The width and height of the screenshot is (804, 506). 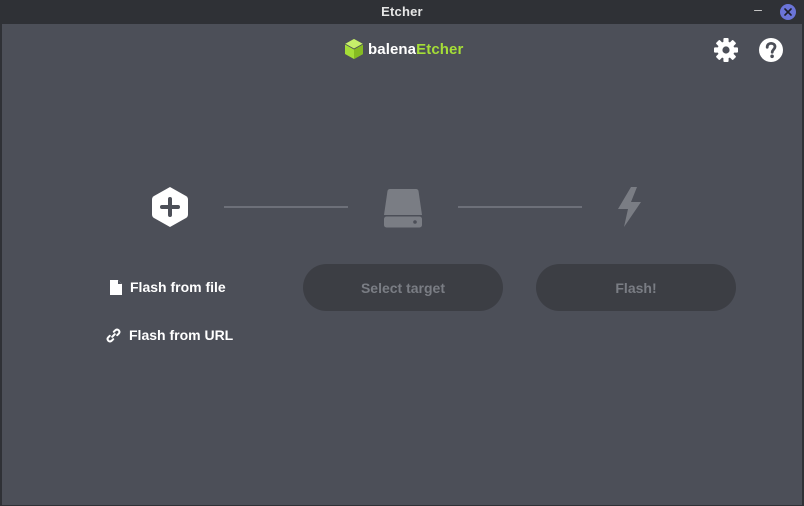 What do you see at coordinates (178, 287) in the screenshot?
I see `flash-from-file-label: Flash from file` at bounding box center [178, 287].